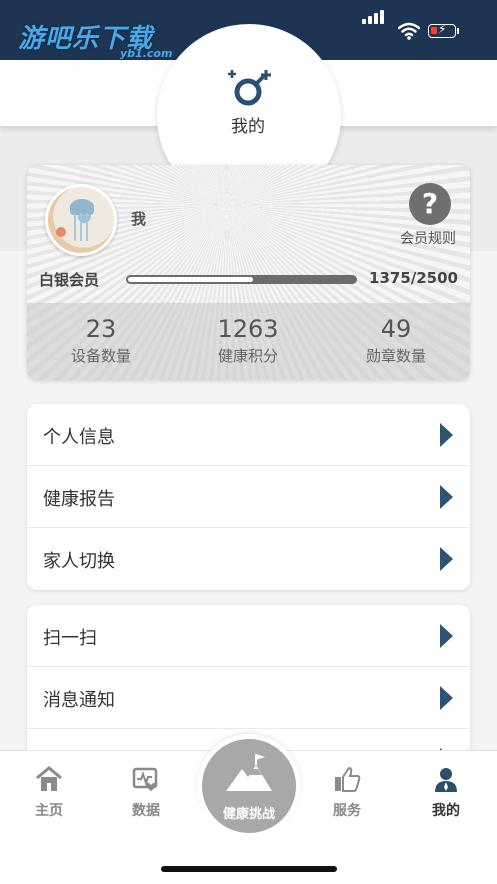  What do you see at coordinates (413, 278) in the screenshot?
I see `level-progress-text: 1375/2500` at bounding box center [413, 278].